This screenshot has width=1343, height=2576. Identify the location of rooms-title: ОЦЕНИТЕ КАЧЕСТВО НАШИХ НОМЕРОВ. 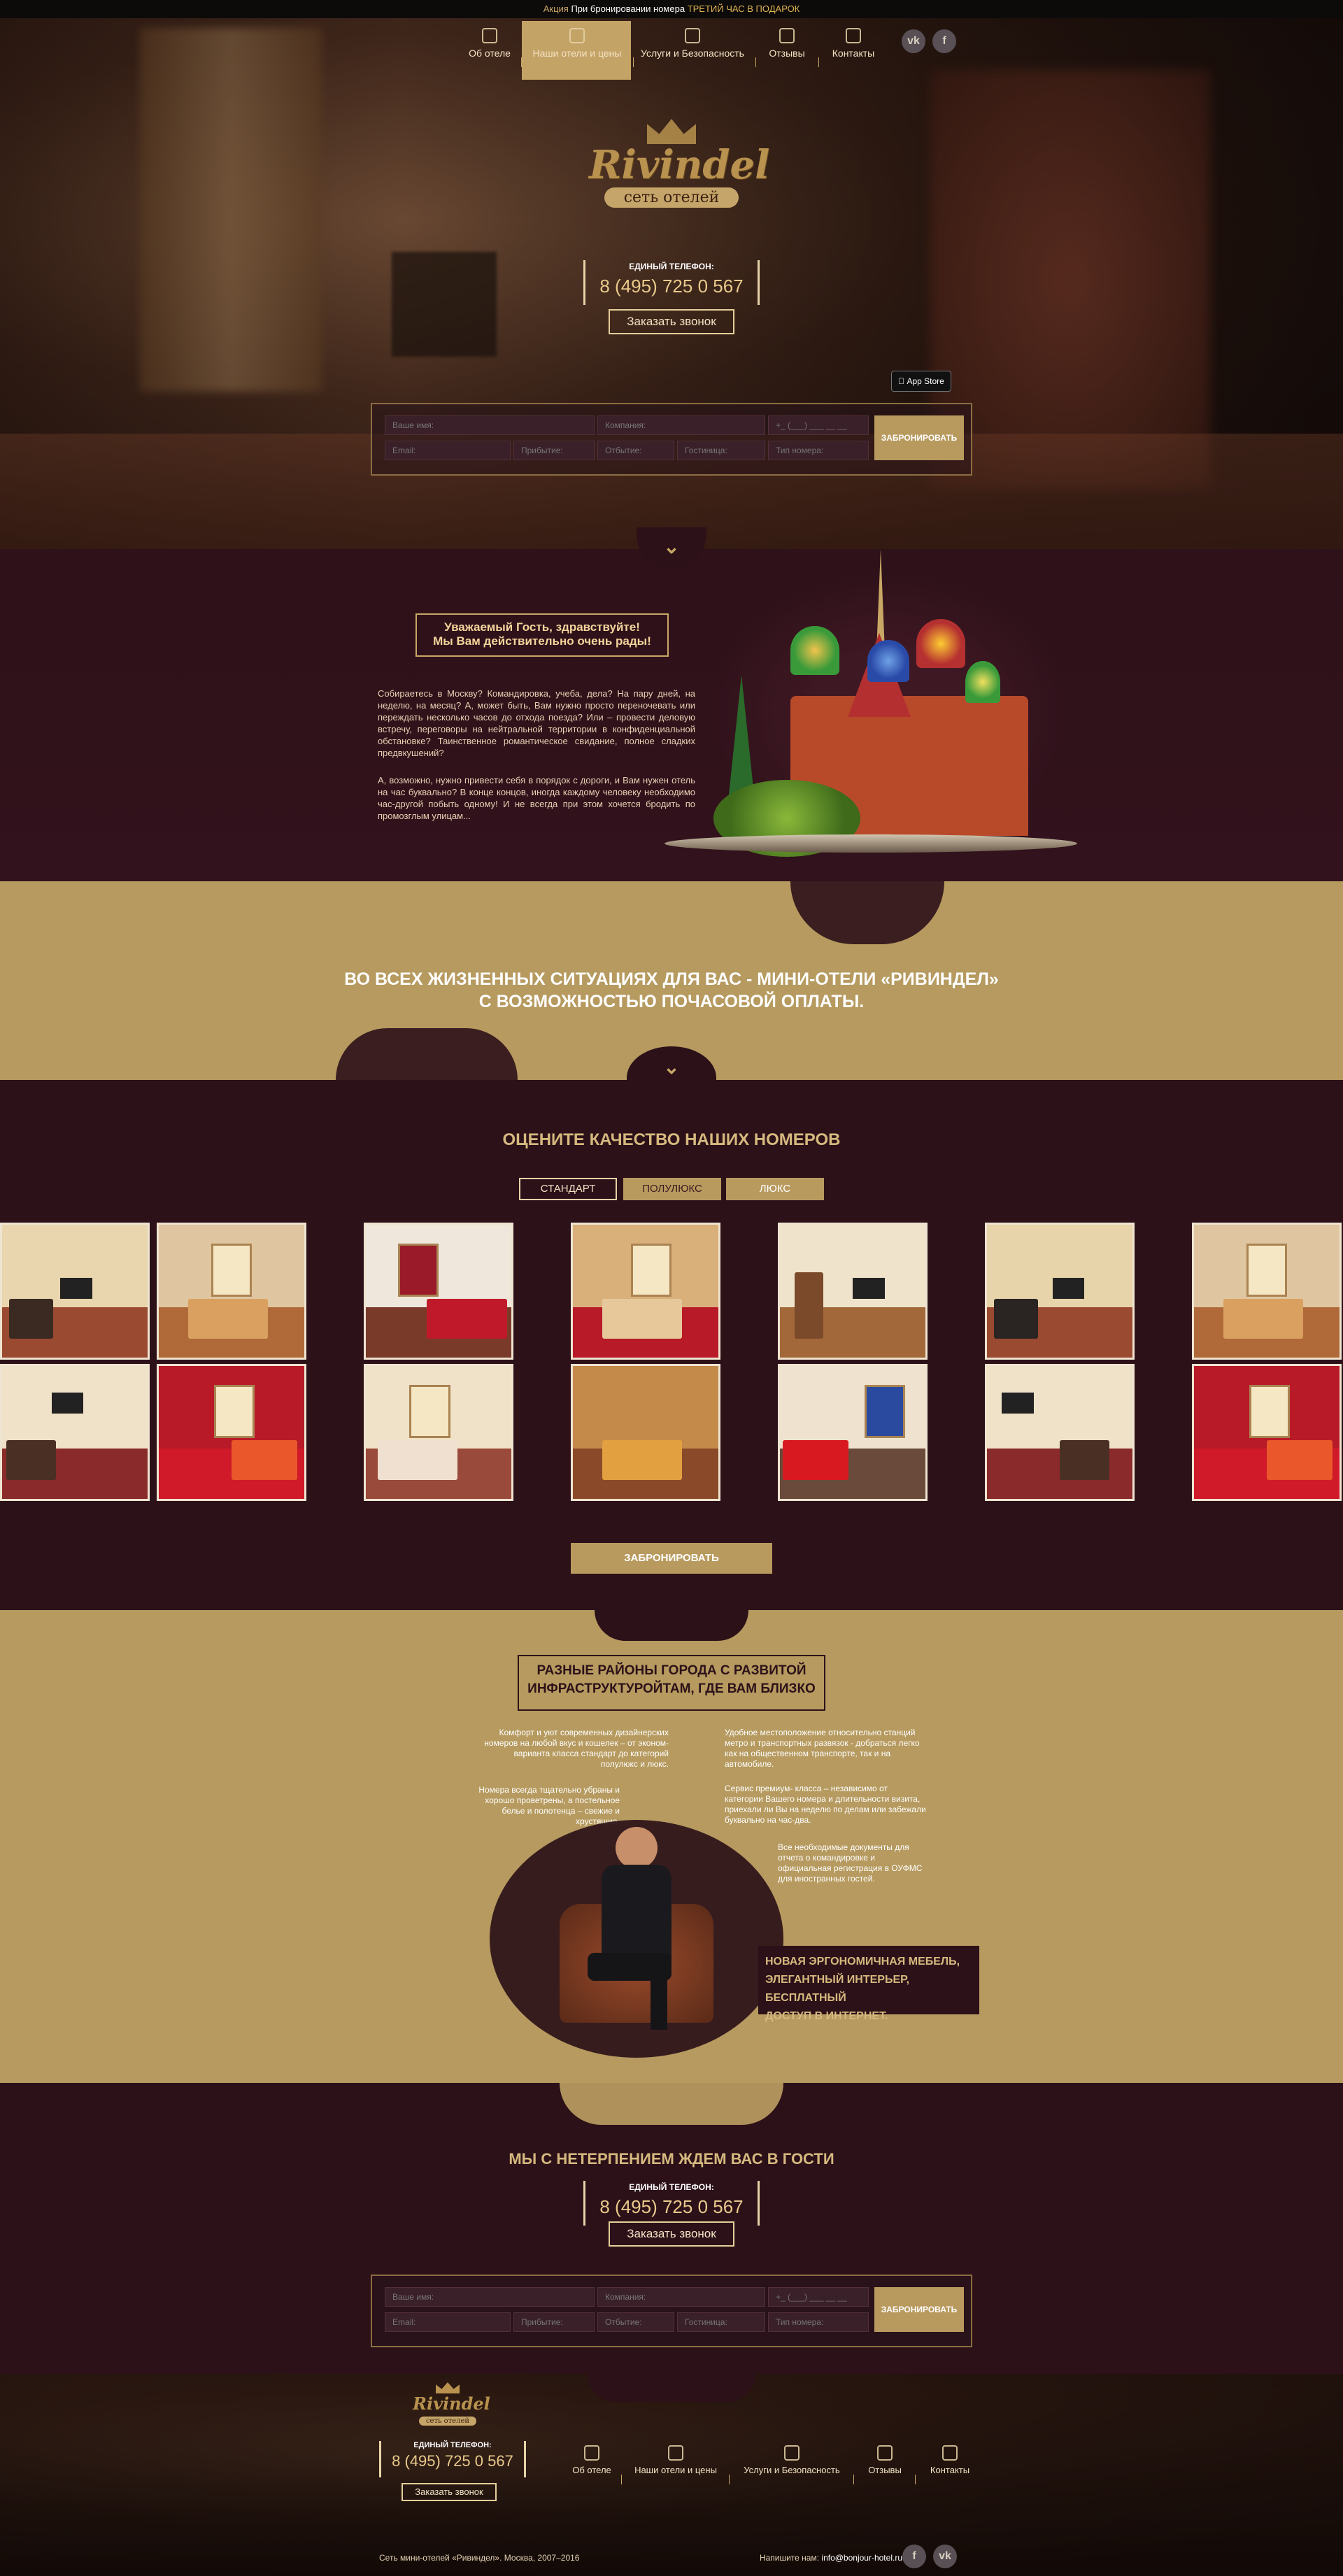
(671, 1139).